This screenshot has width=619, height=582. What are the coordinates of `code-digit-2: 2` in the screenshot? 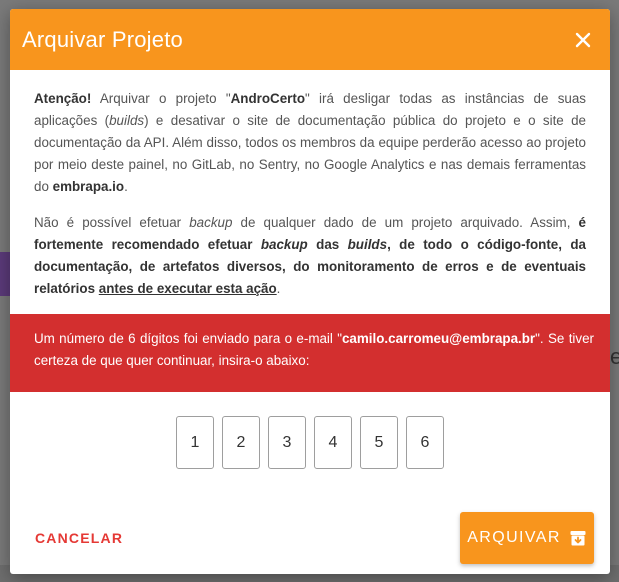 It's located at (241, 442).